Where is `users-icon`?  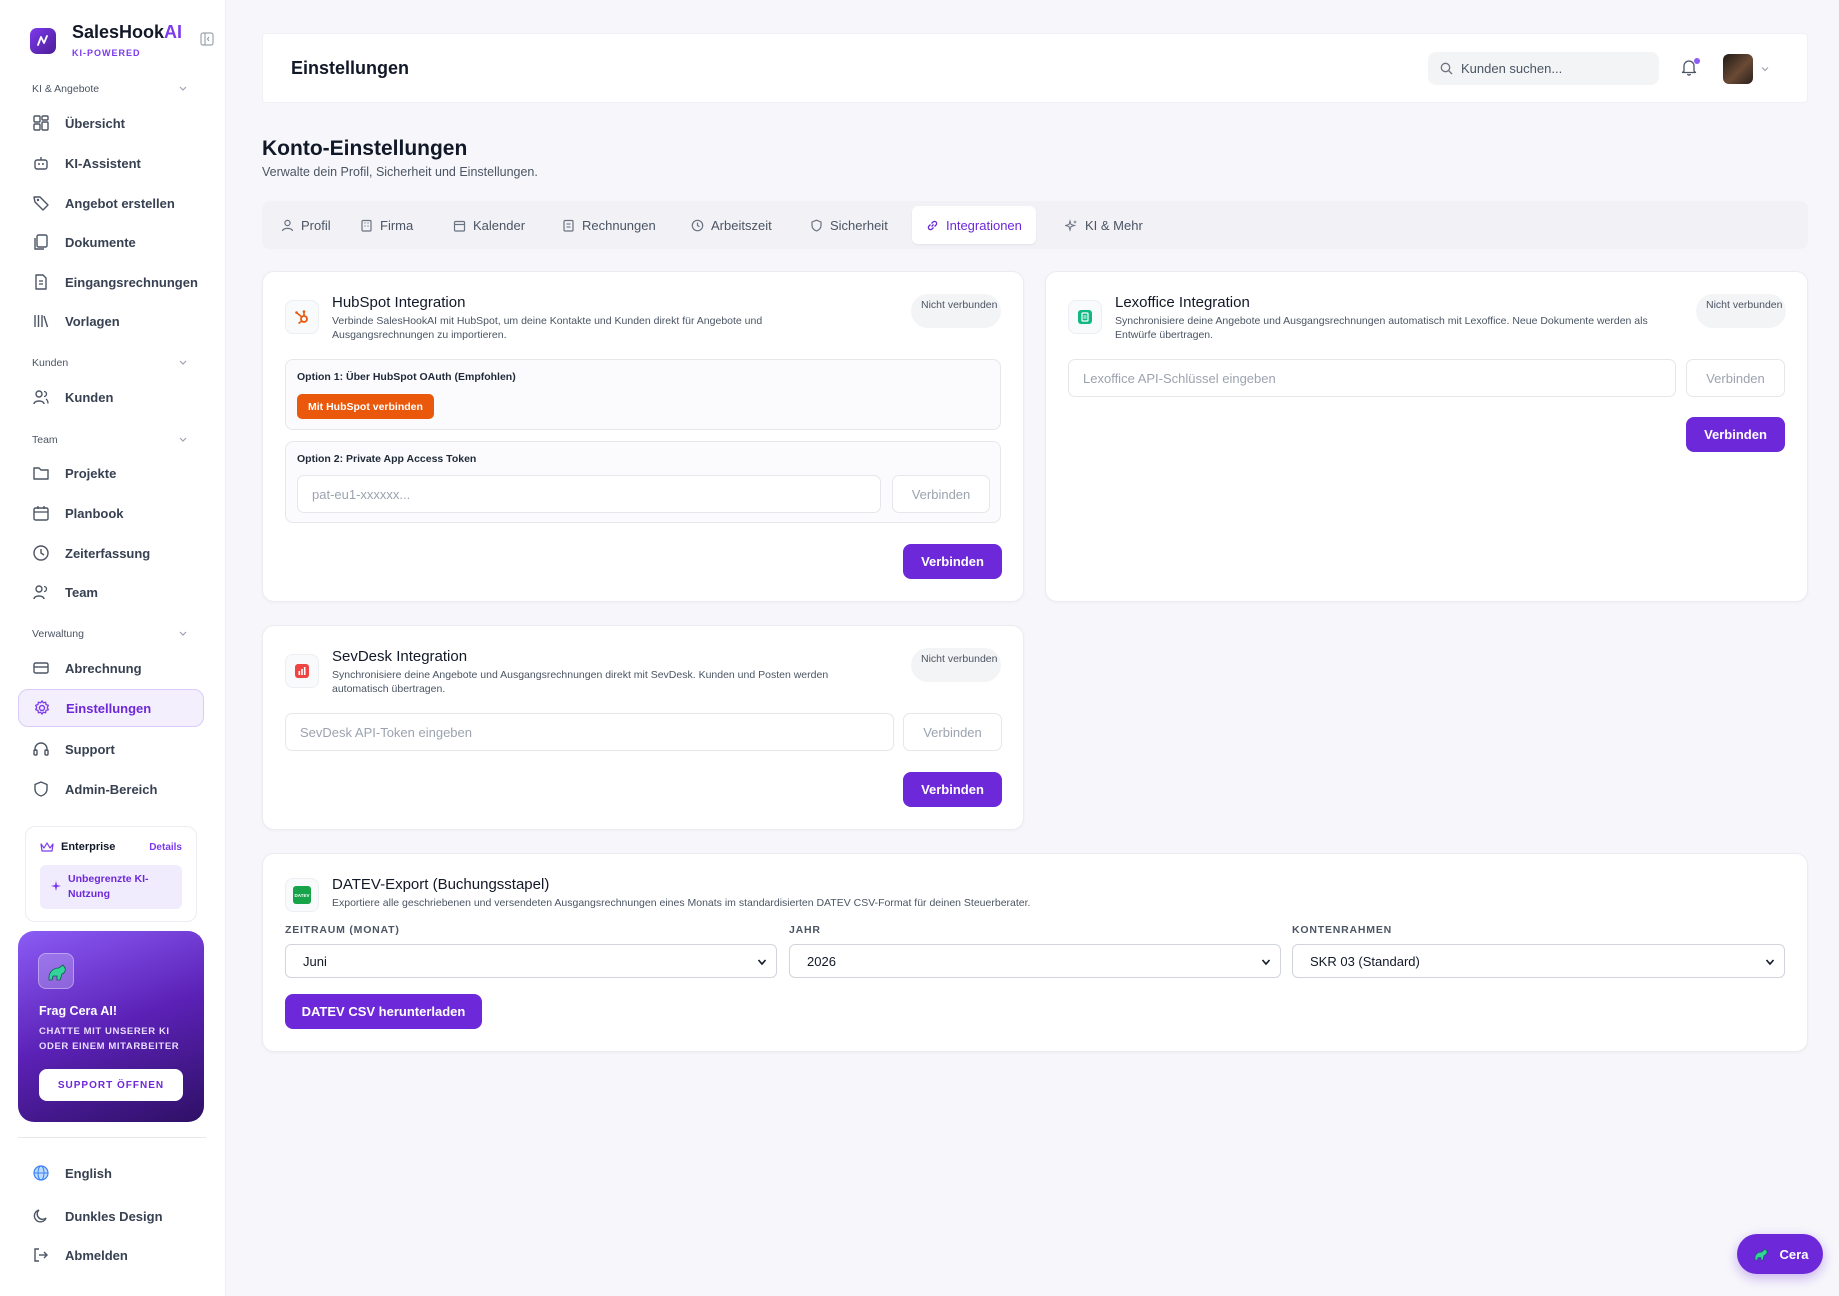
users-icon is located at coordinates (41, 397).